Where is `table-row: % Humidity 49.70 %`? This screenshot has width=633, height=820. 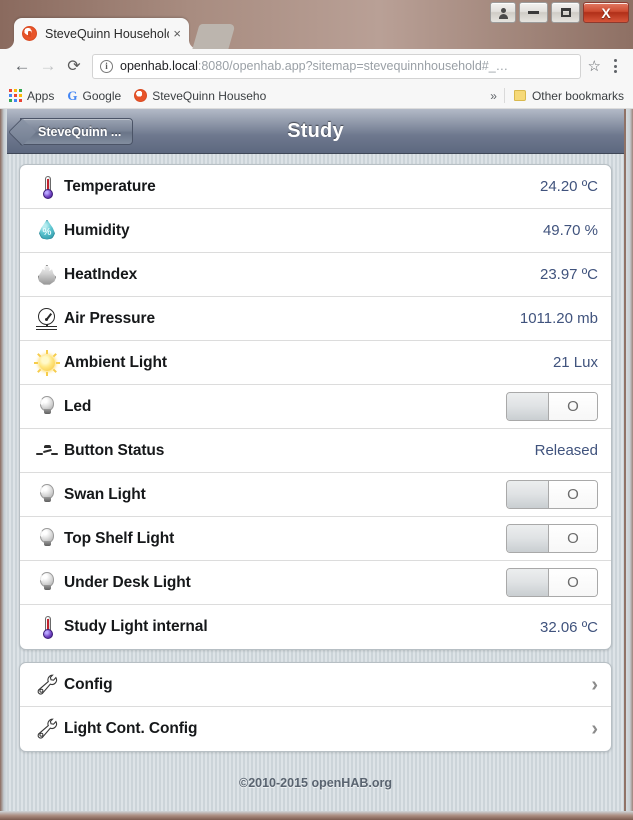 table-row: % Humidity 49.70 % is located at coordinates (315, 231).